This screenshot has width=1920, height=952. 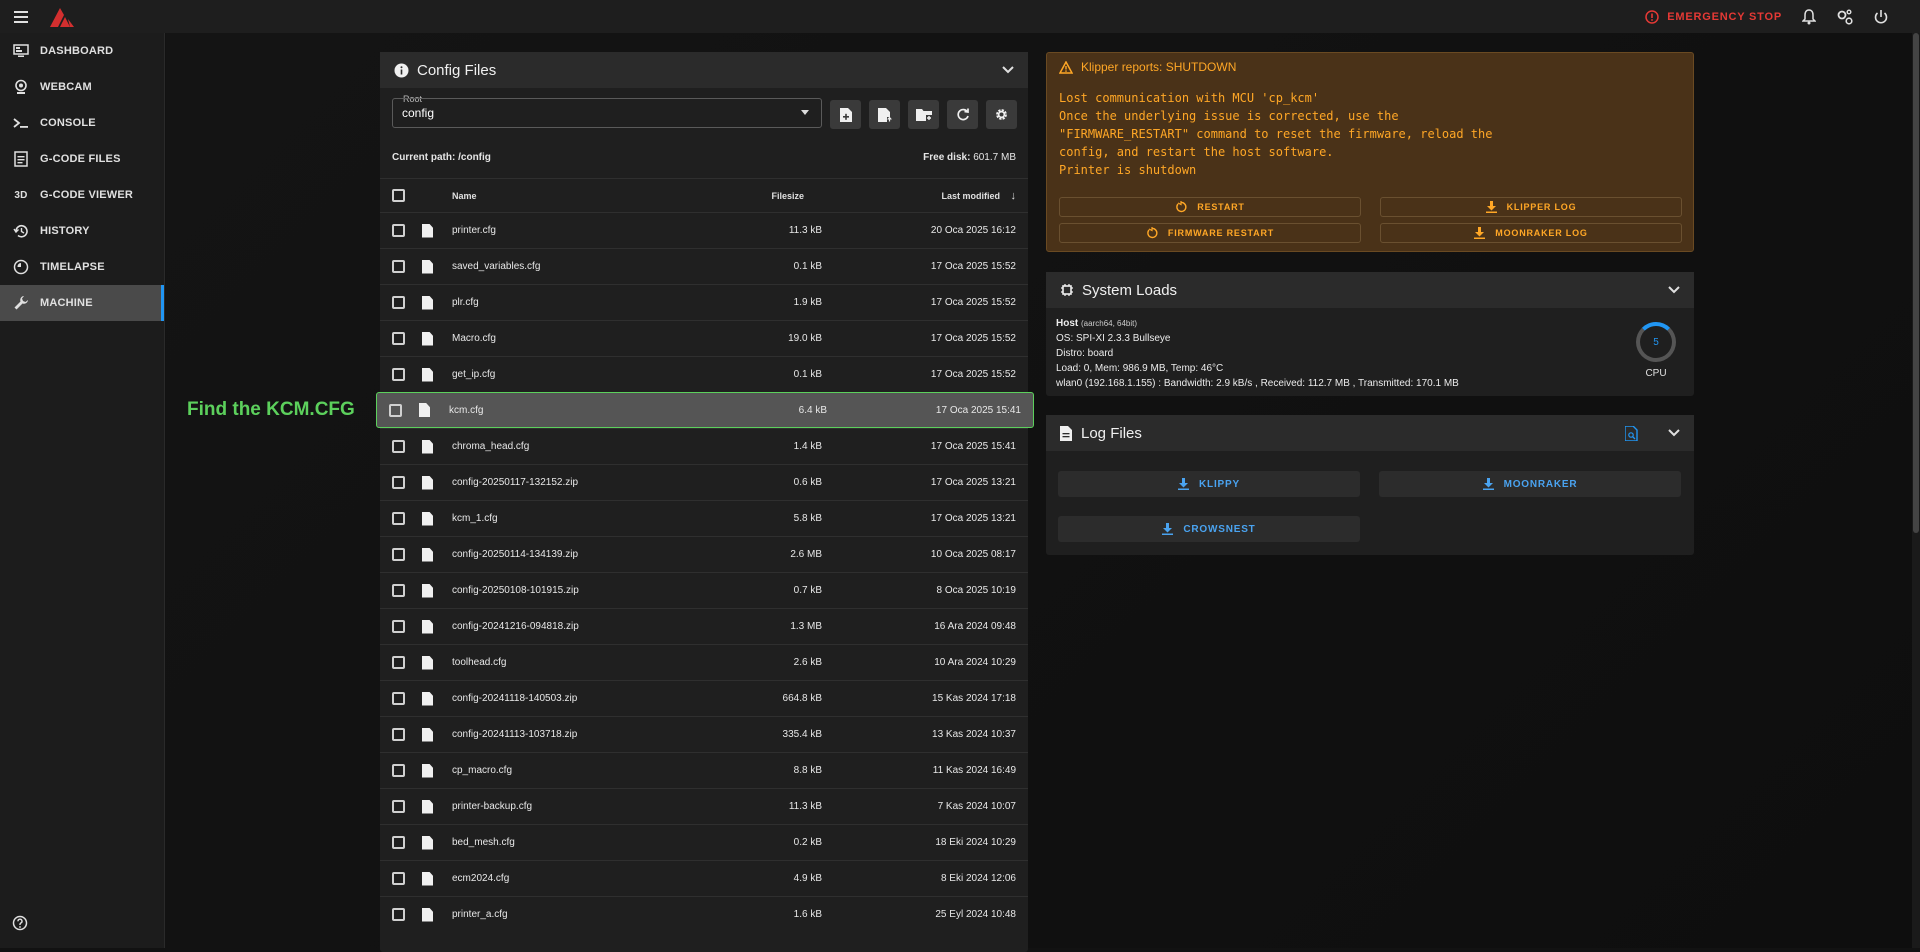 What do you see at coordinates (515, 482) in the screenshot?
I see `file-name: config-20250117-132152.zip` at bounding box center [515, 482].